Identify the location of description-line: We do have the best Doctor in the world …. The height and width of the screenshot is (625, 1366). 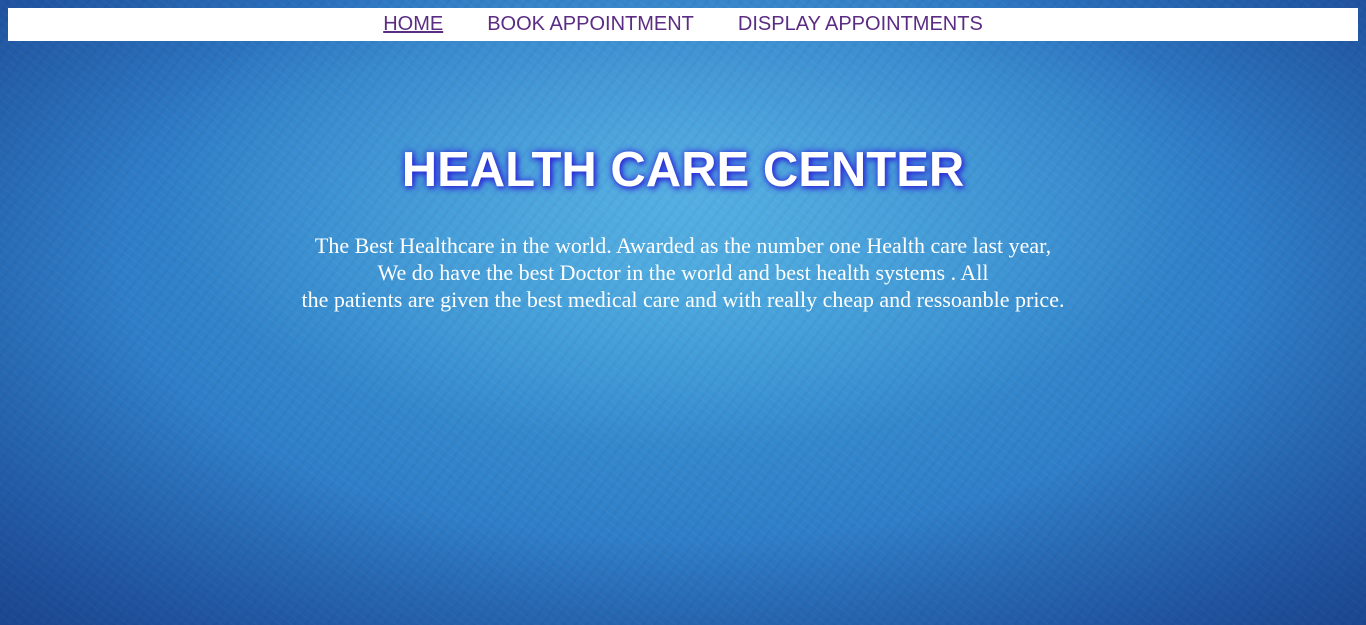
(683, 272).